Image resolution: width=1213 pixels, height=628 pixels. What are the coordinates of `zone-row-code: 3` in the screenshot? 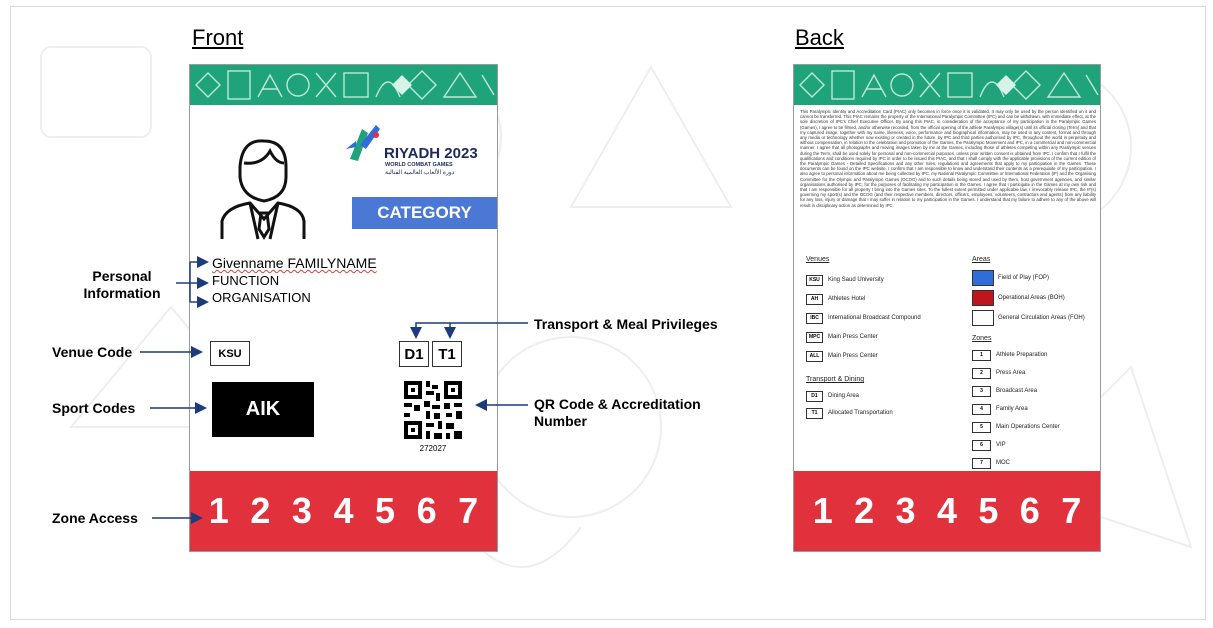 It's located at (981, 391).